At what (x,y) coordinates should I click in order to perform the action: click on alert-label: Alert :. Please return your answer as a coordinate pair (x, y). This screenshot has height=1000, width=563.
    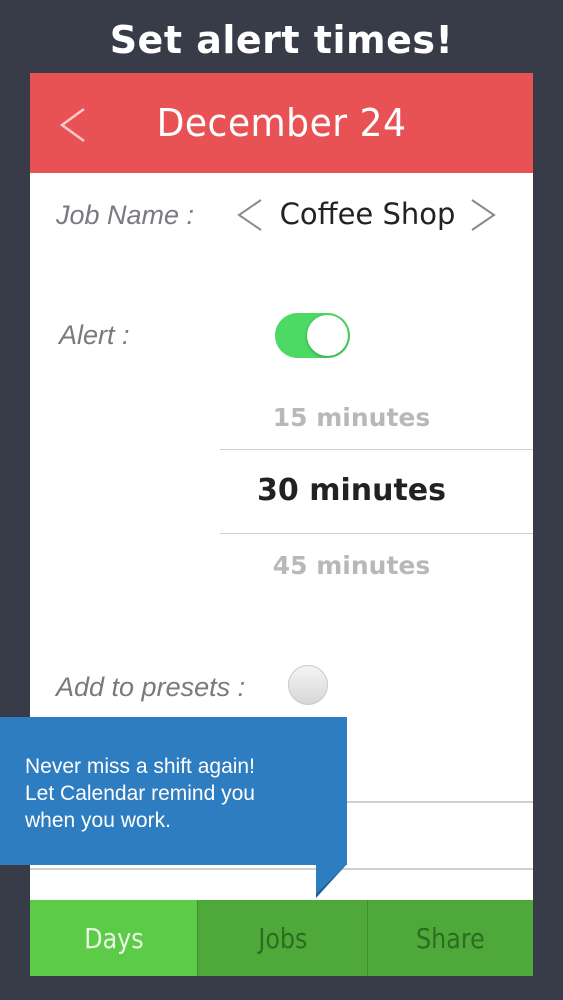
    Looking at the image, I should click on (94, 335).